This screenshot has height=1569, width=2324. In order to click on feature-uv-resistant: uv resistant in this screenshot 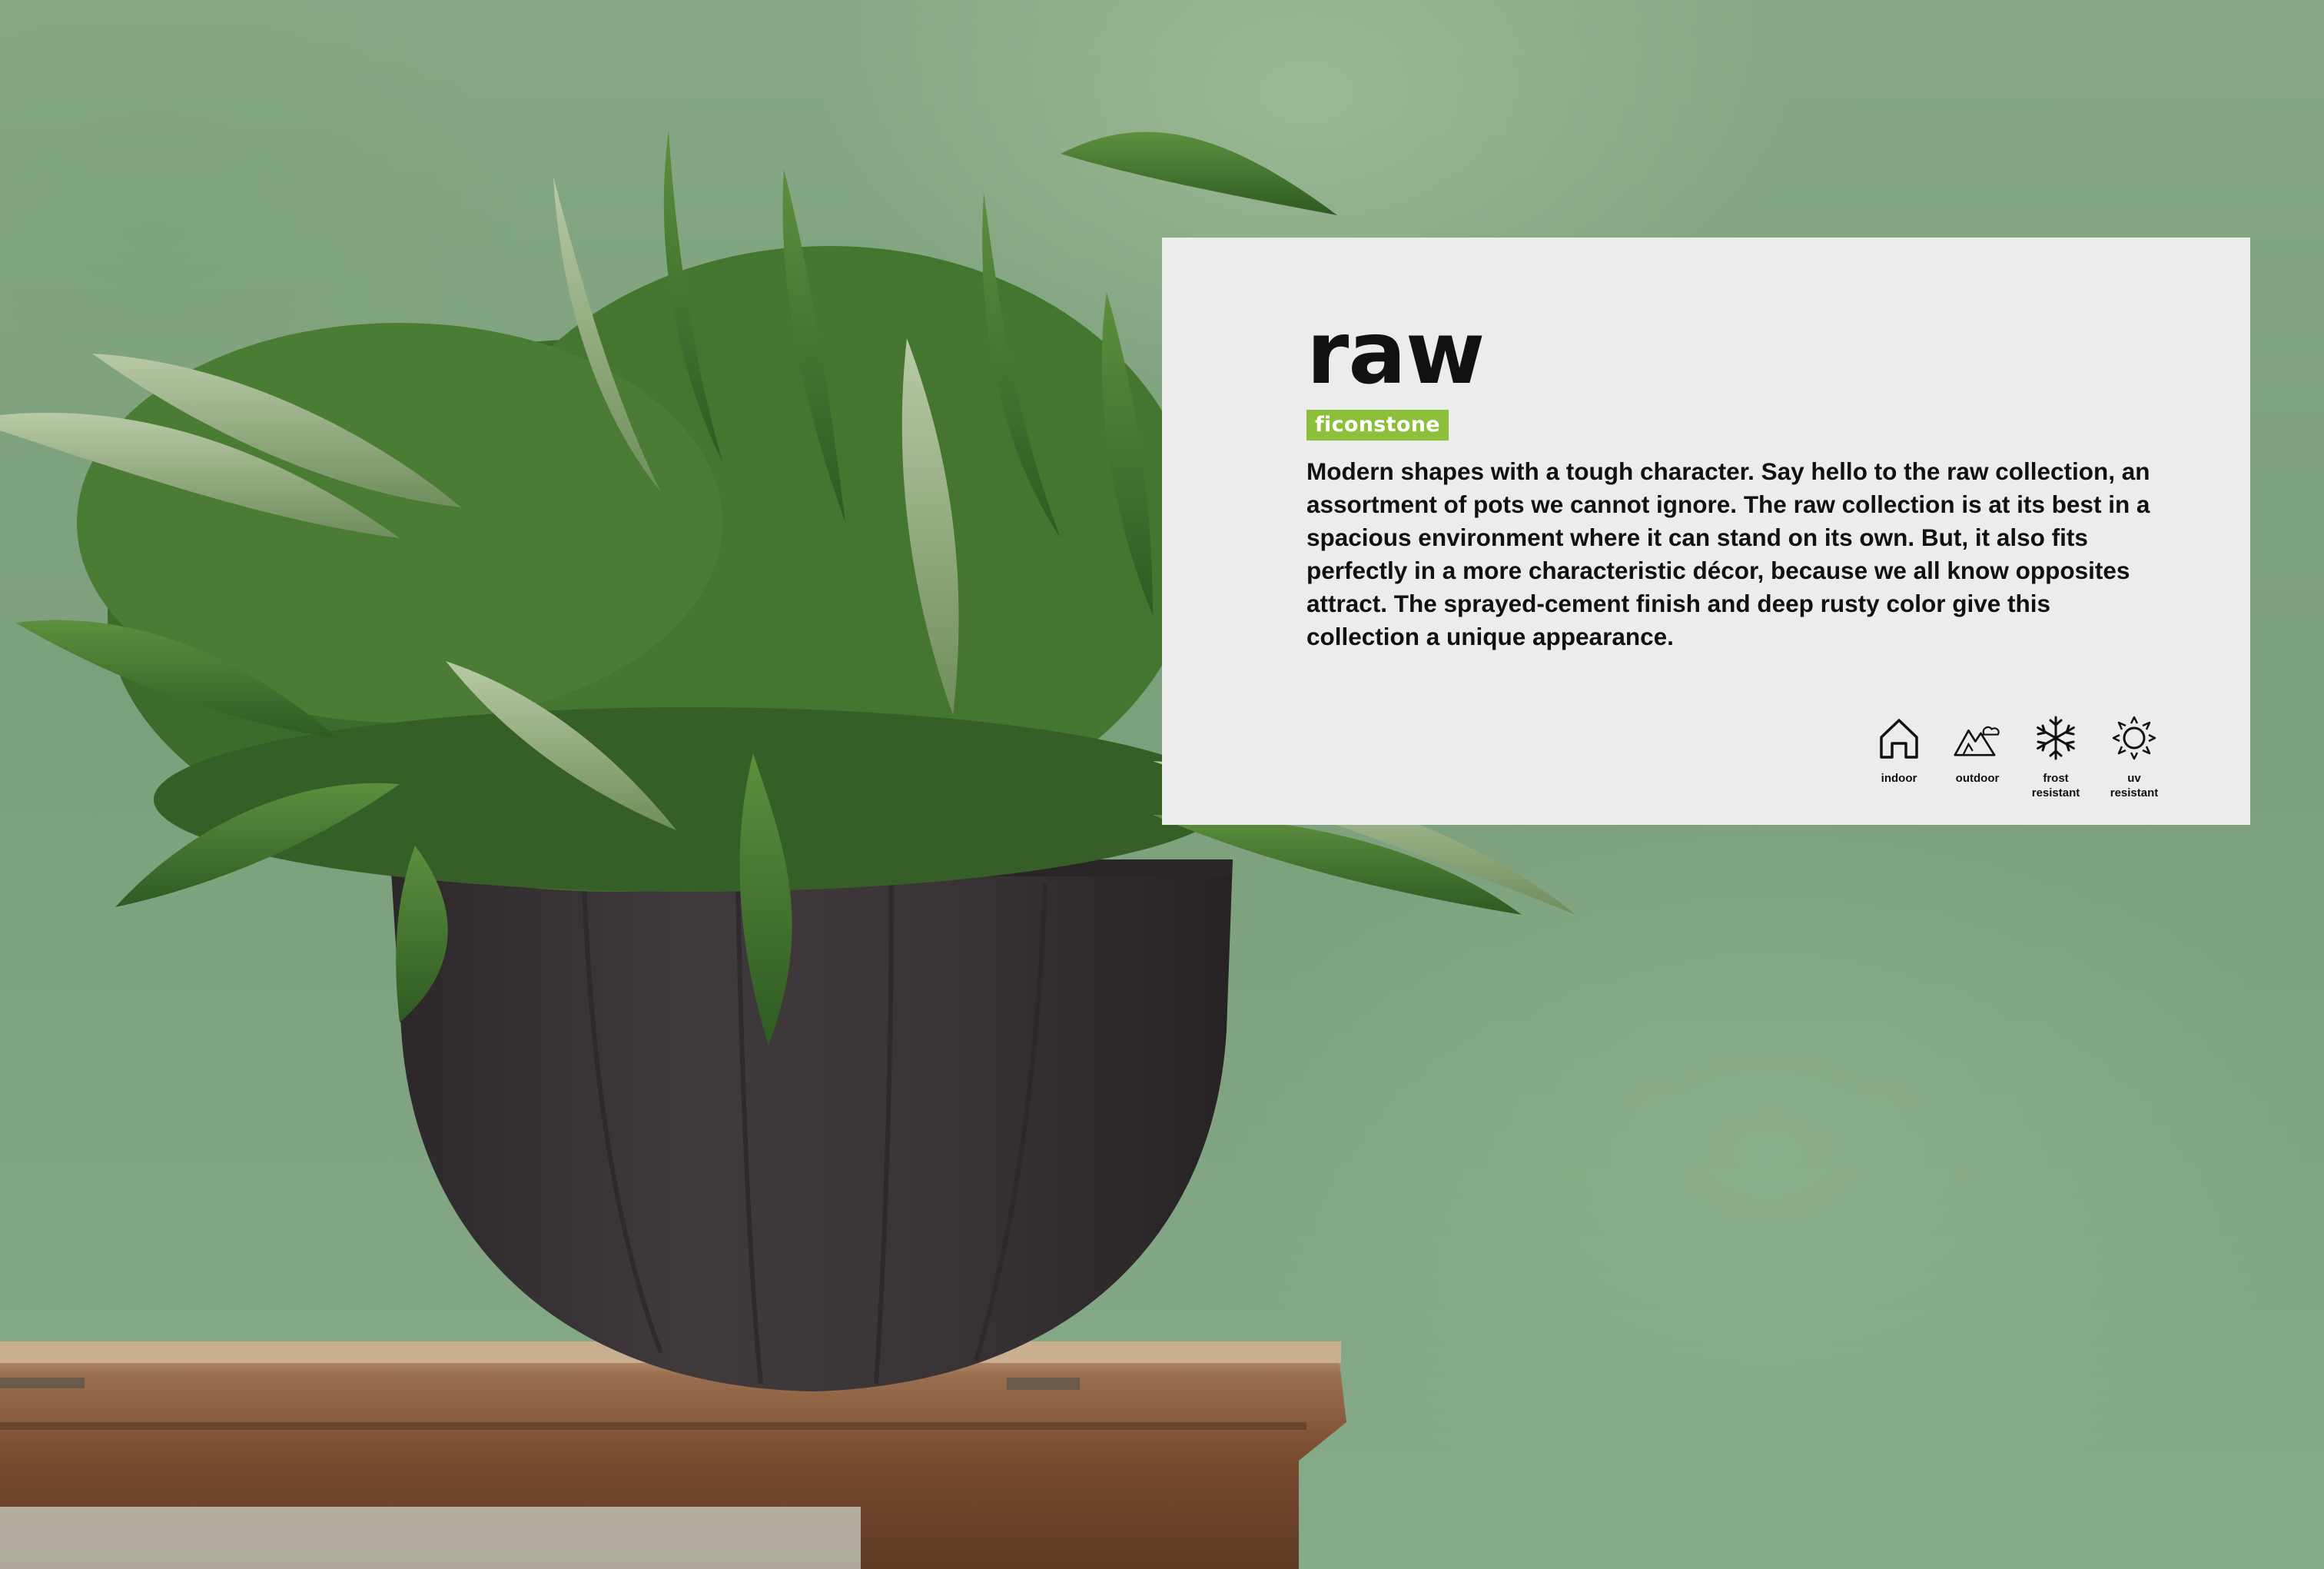, I will do `click(2134, 760)`.